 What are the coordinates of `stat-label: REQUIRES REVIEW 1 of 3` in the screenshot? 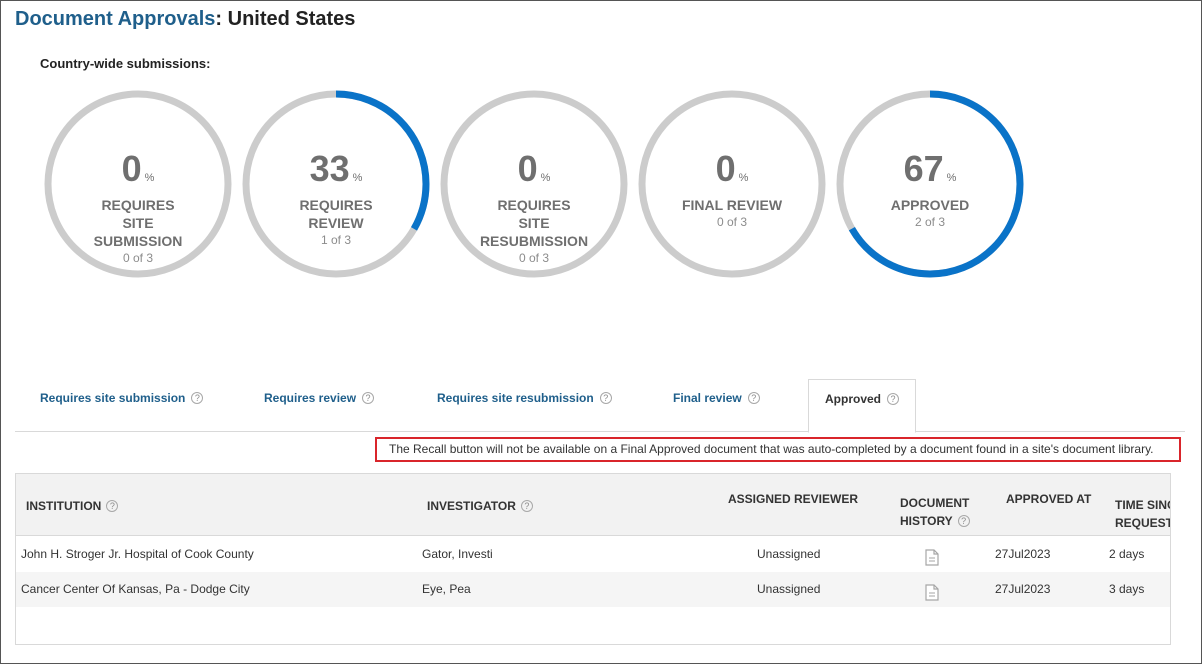 It's located at (336, 222).